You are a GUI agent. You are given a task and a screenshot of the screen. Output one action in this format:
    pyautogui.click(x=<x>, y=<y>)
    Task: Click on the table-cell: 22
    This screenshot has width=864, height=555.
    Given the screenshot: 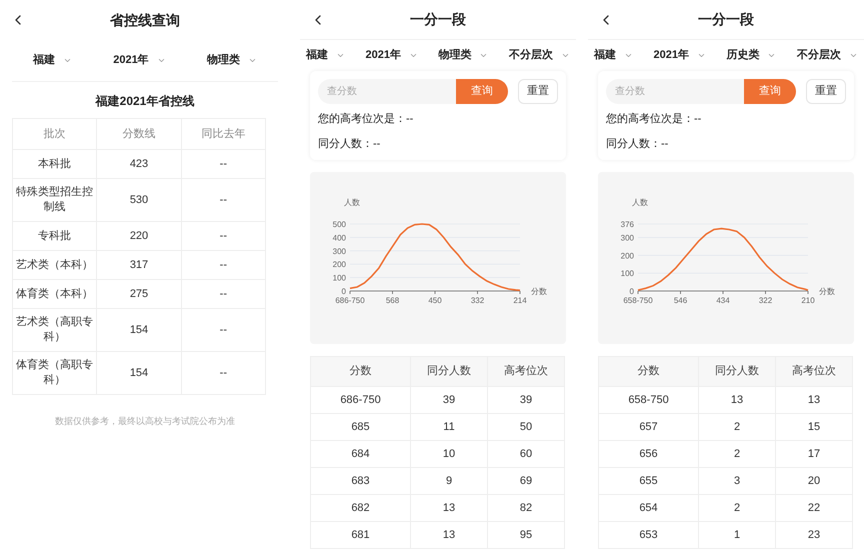 What is the action you would take?
    pyautogui.click(x=814, y=508)
    